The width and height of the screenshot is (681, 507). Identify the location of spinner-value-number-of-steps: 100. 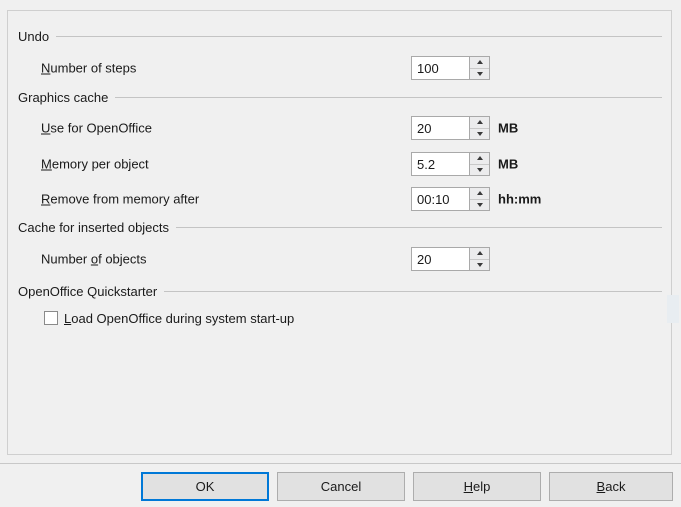
(440, 68).